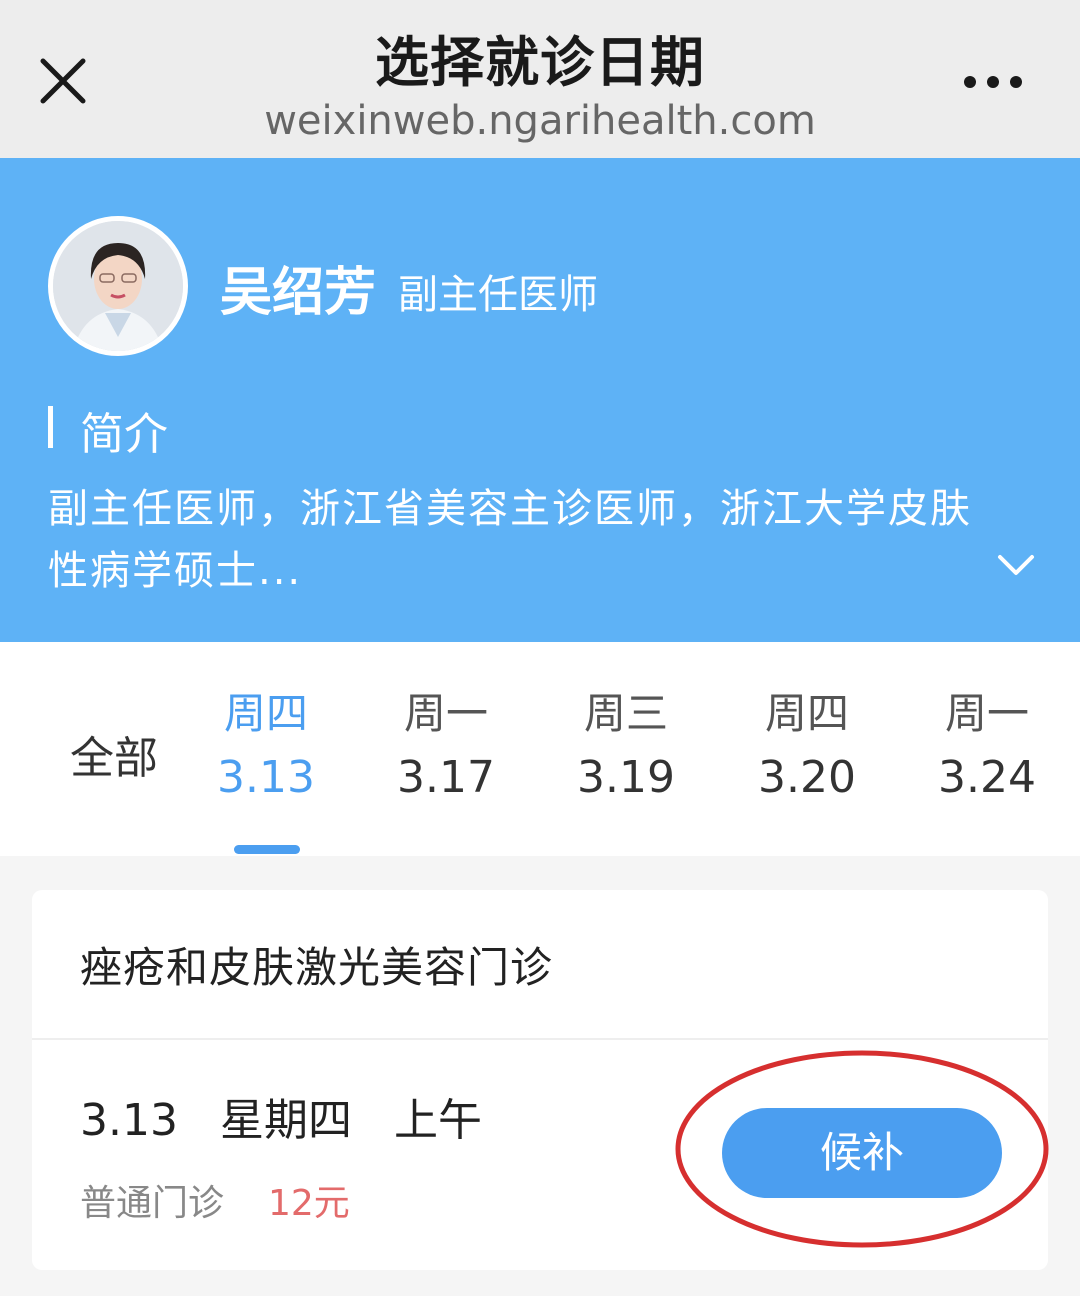  Describe the element at coordinates (540, 62) in the screenshot. I see `page-title: 选择就诊日期` at that location.